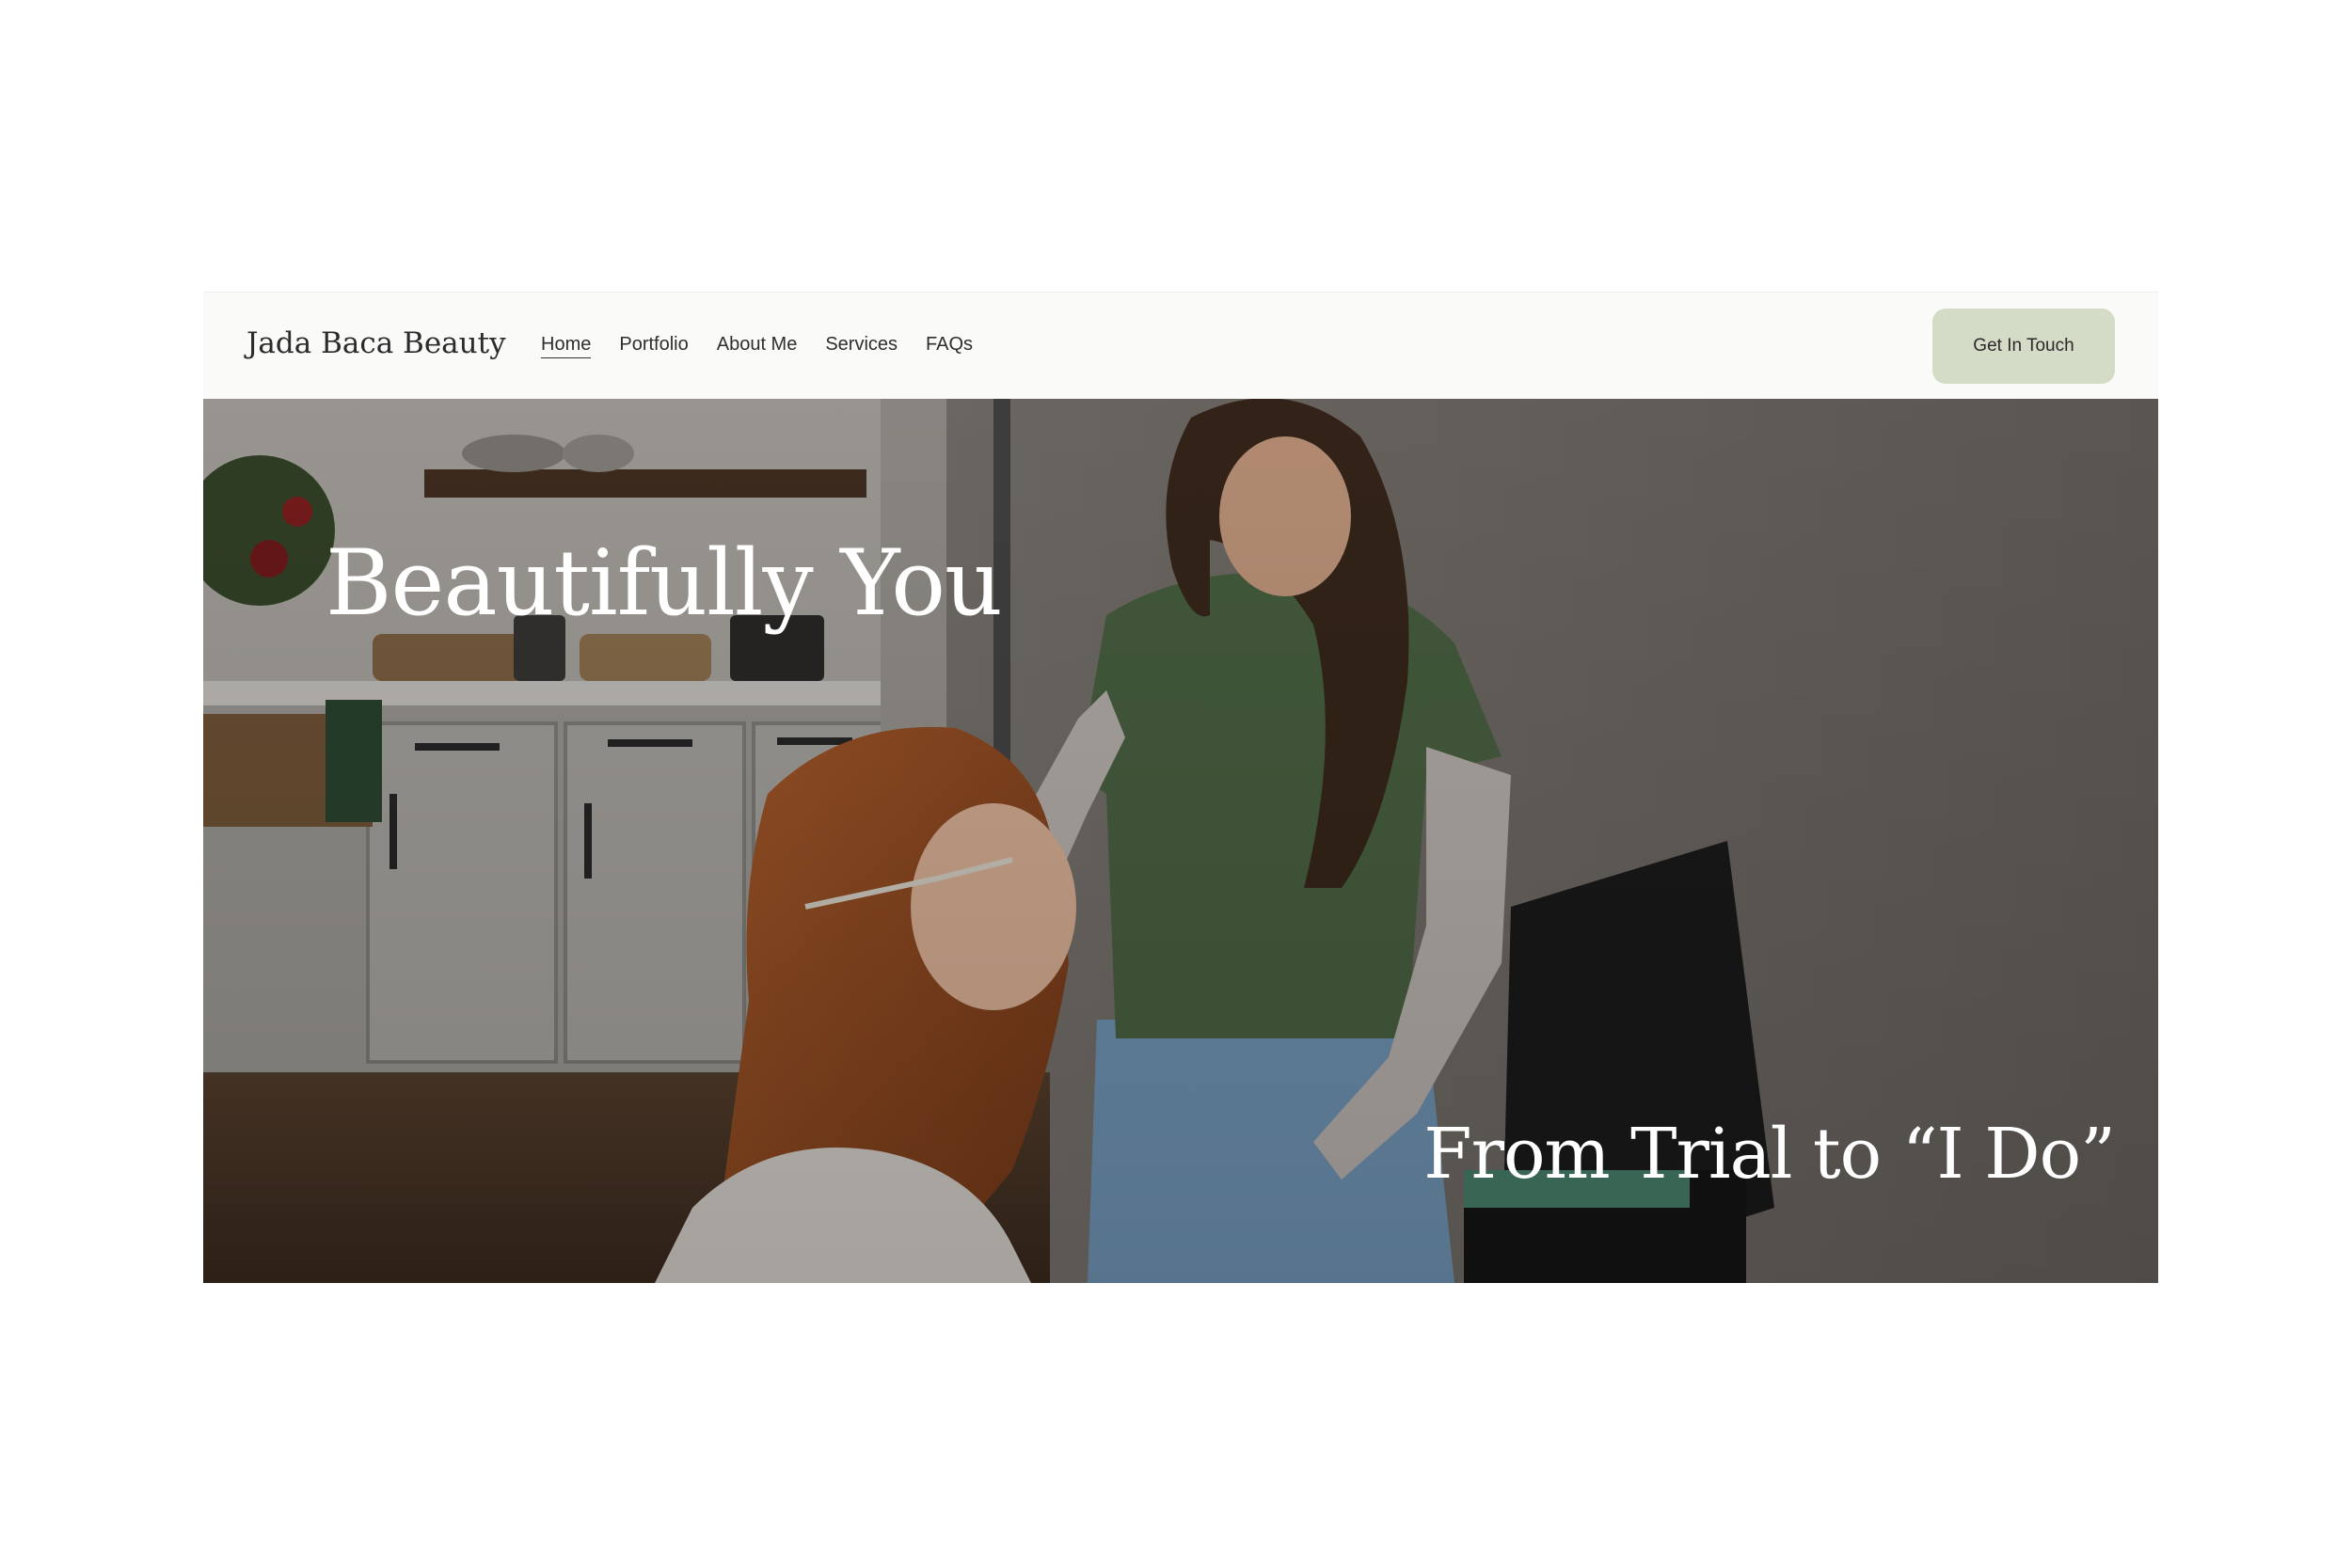 This screenshot has height=1568, width=2352. I want to click on hero-heading: Beautifully You, so click(664, 583).